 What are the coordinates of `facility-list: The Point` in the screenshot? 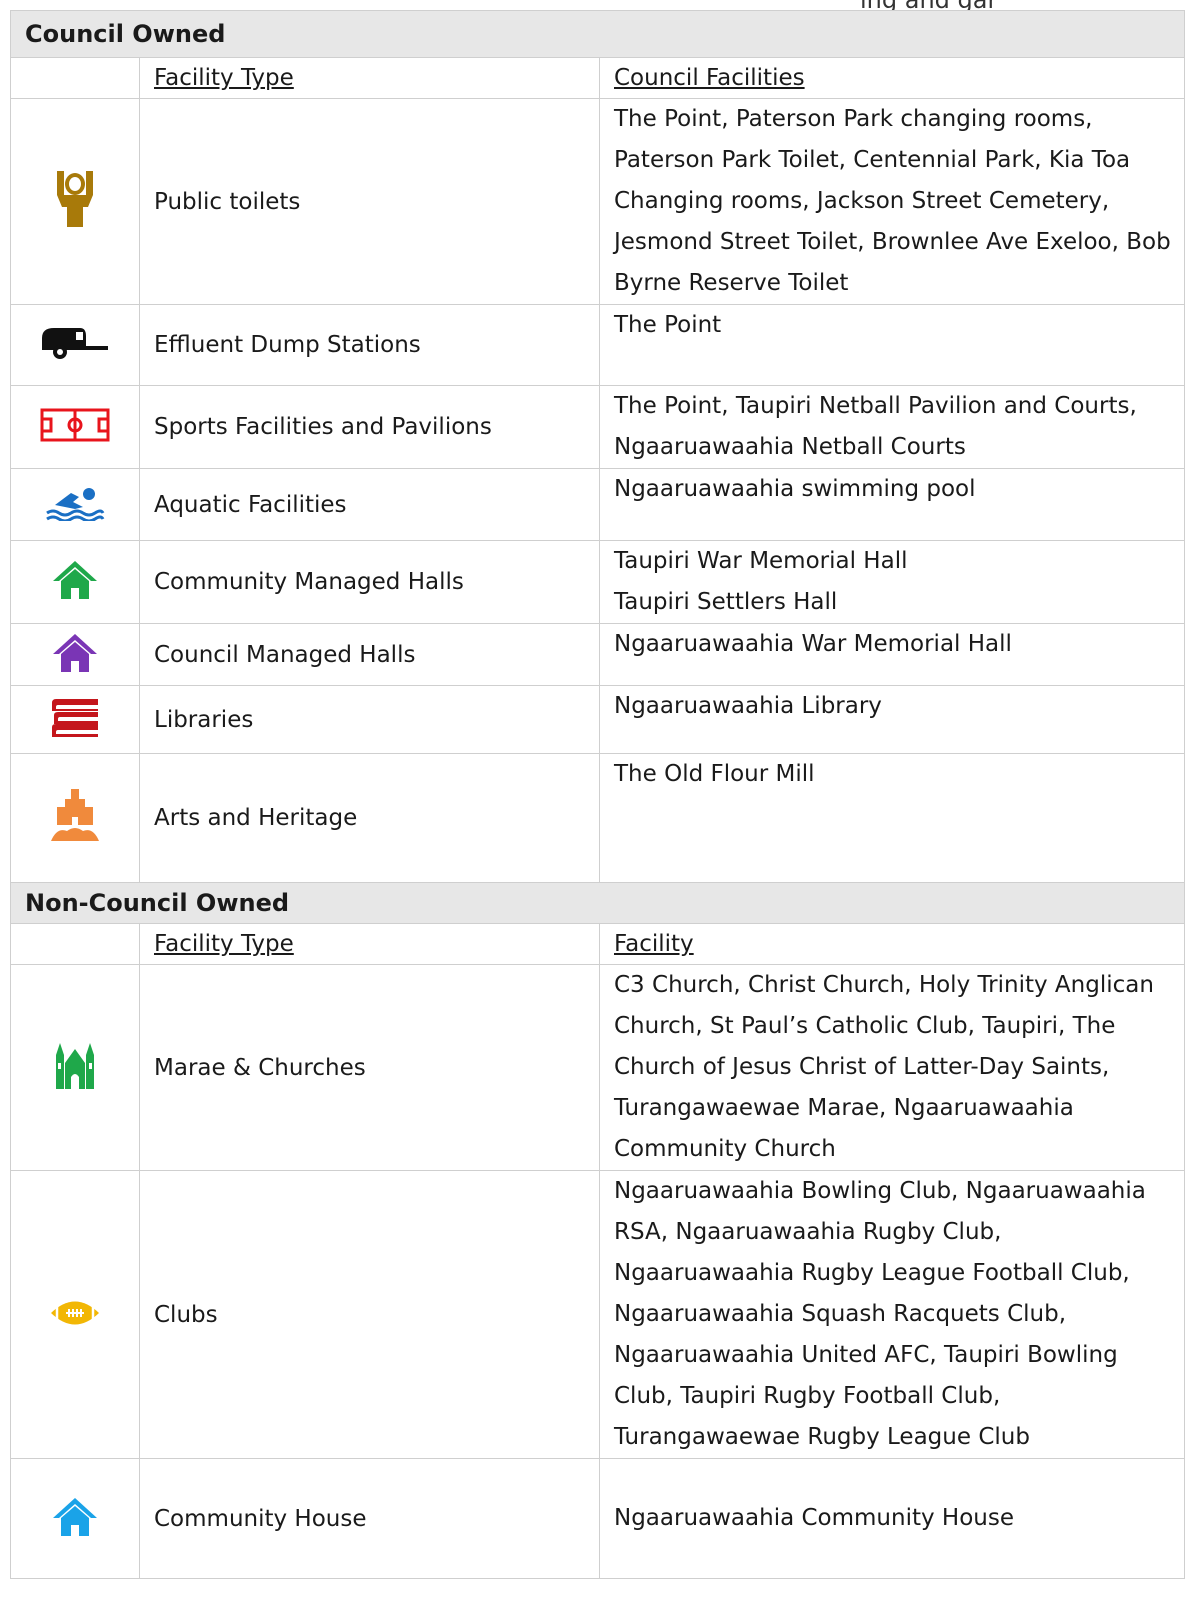 It's located at (892, 345).